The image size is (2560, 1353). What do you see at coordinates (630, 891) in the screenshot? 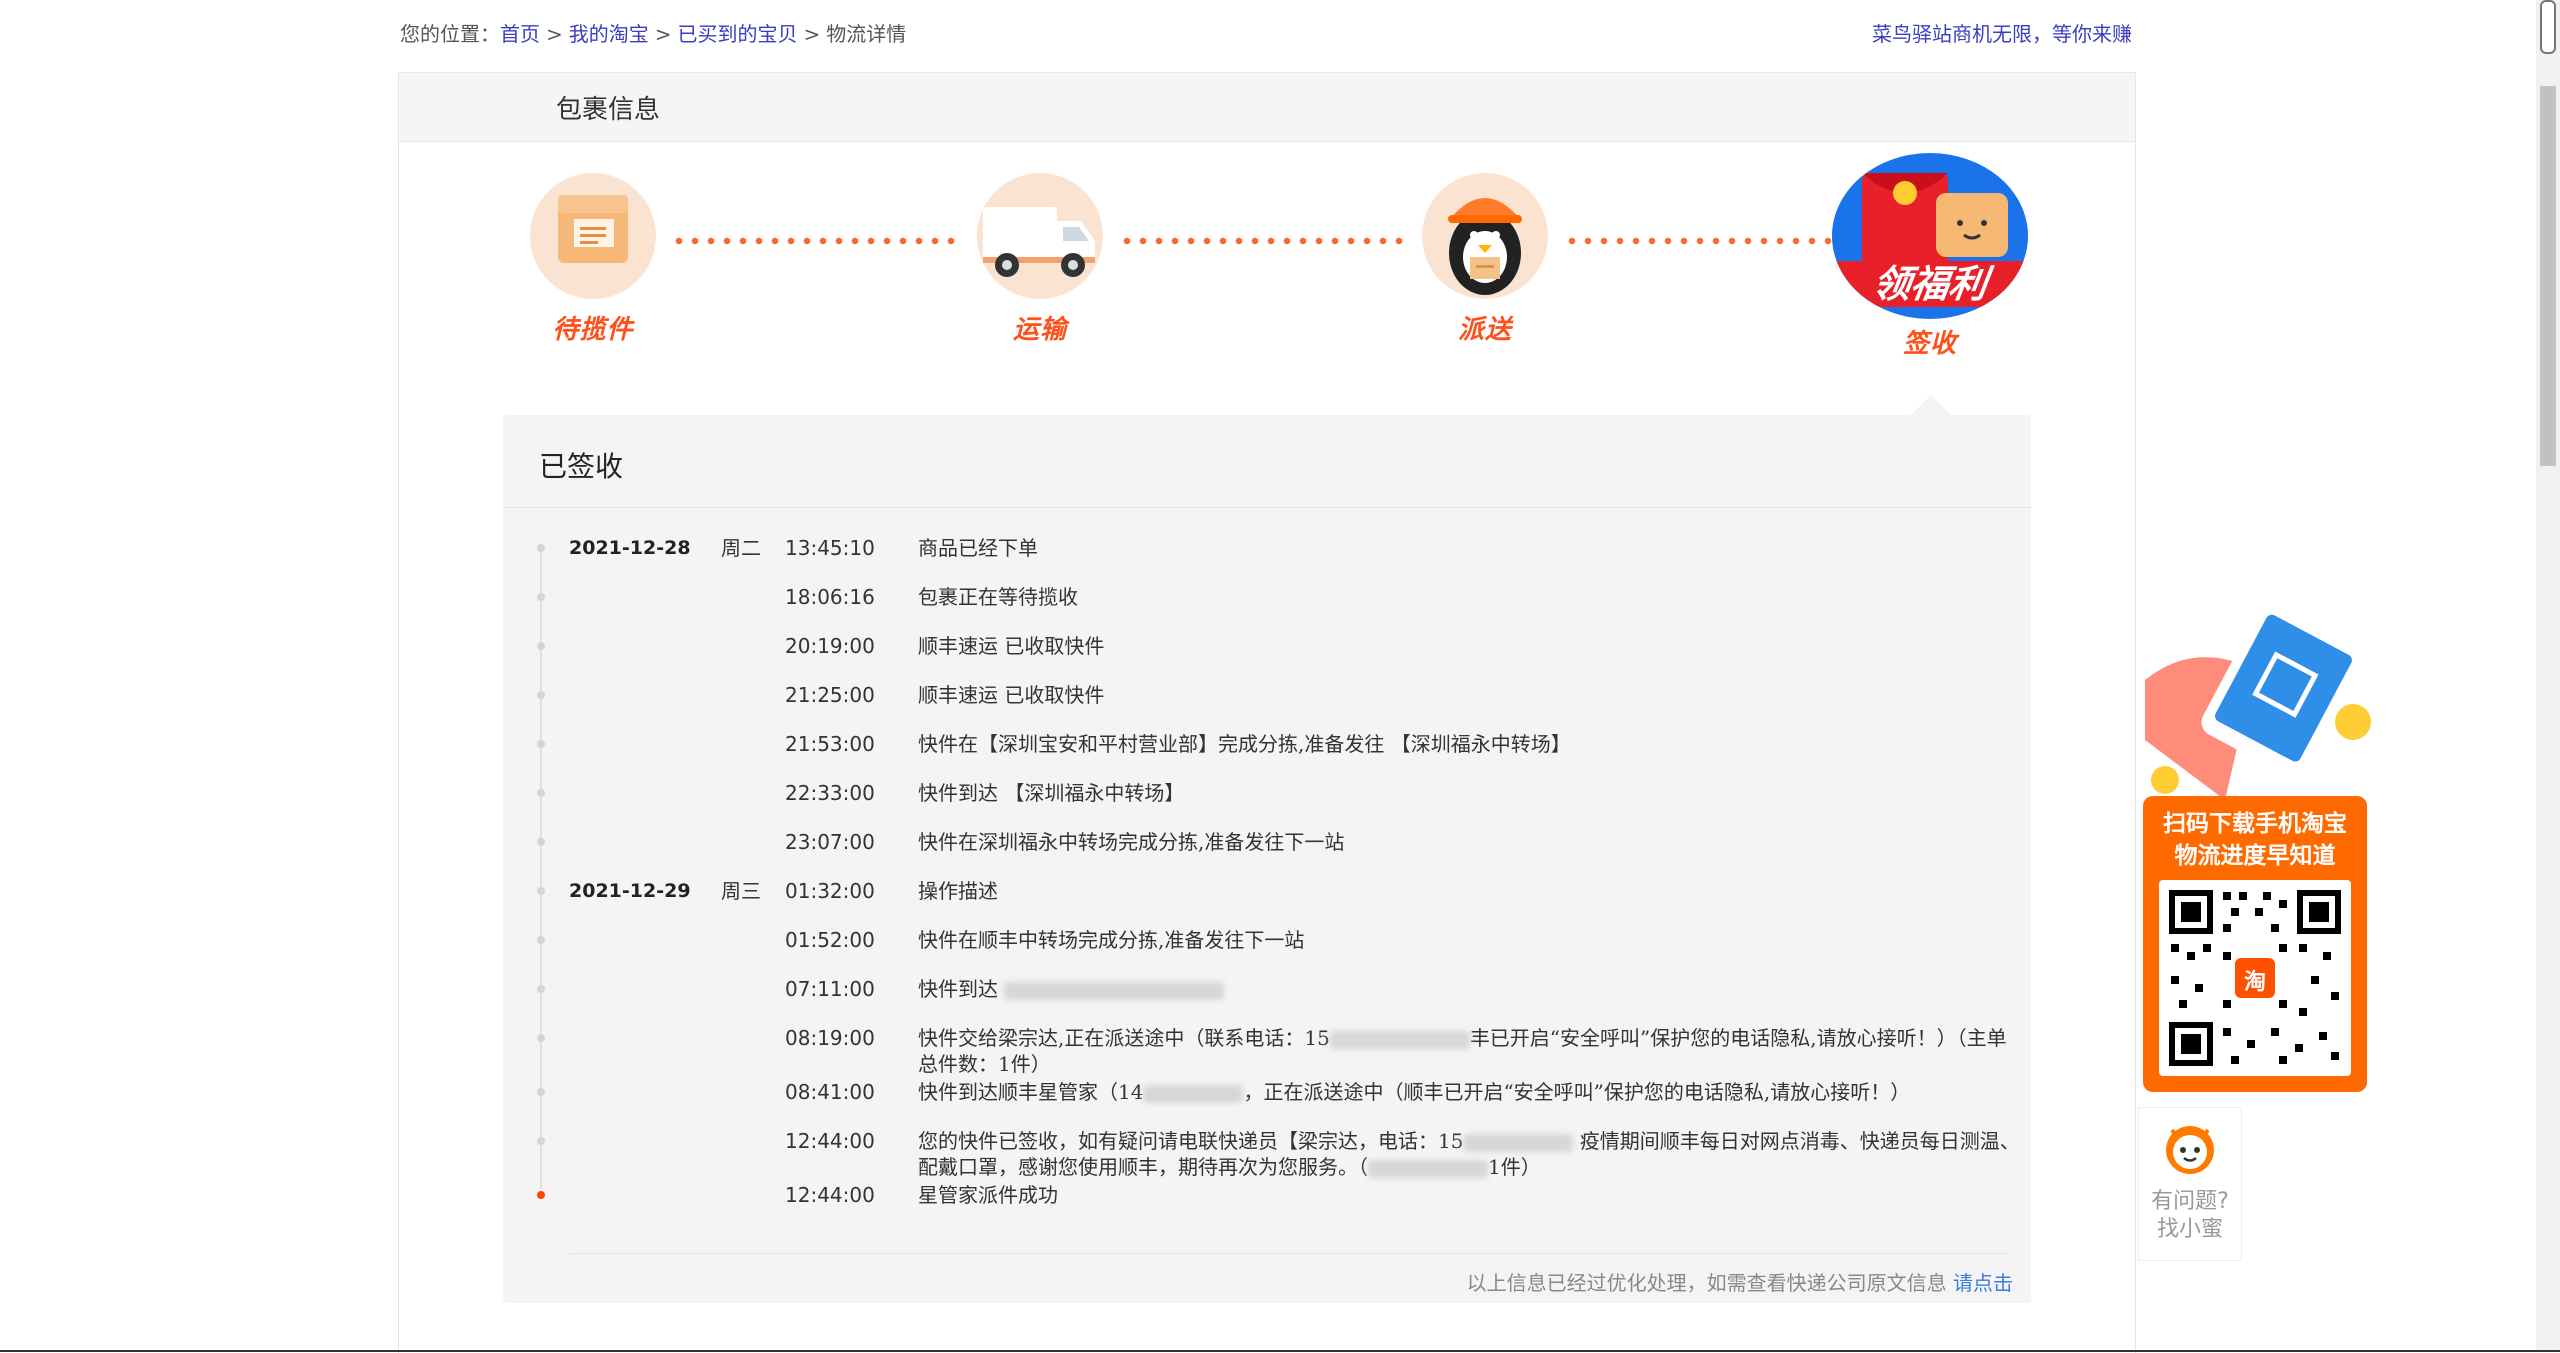
I see `event-date: 2021-12-29` at bounding box center [630, 891].